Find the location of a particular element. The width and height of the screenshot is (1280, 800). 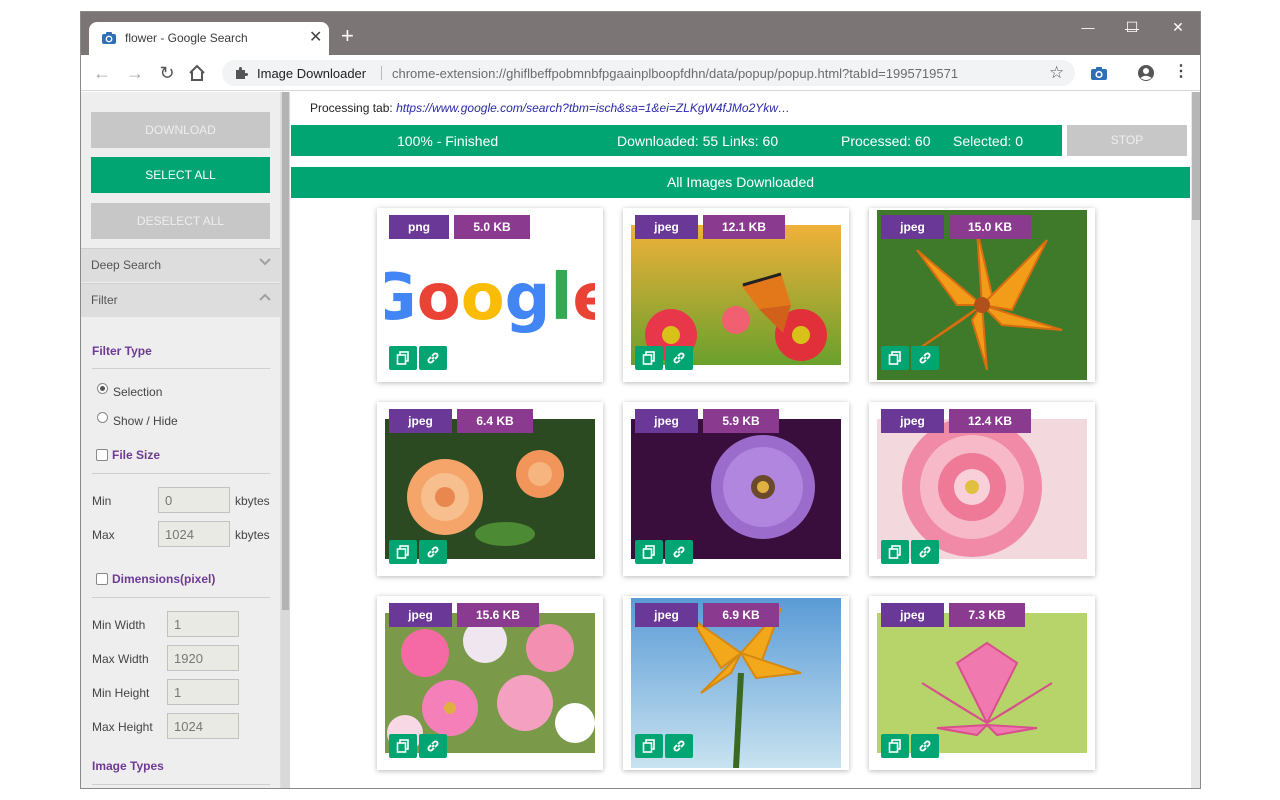

image-card: jpeg 15.6 KB is located at coordinates (490, 683).